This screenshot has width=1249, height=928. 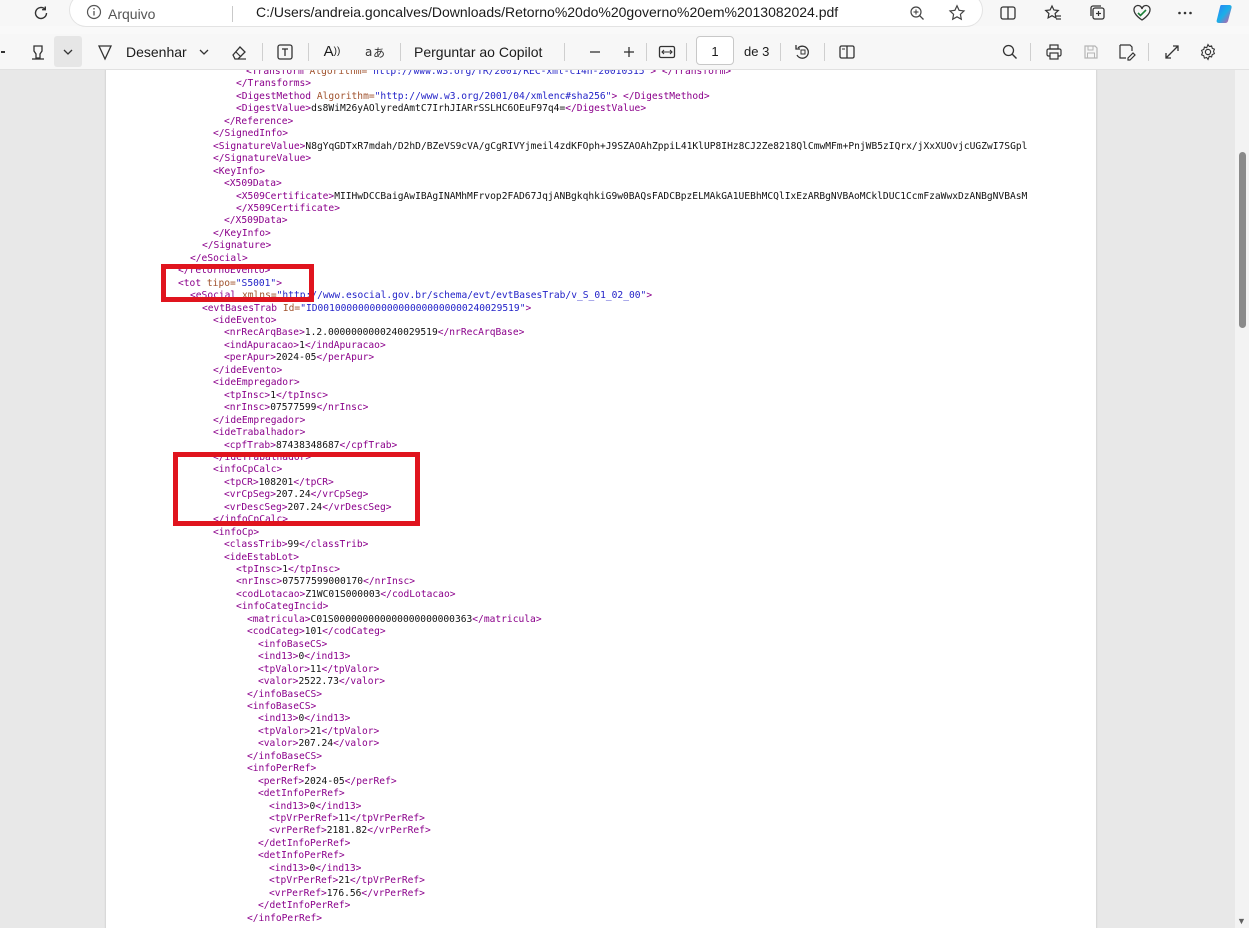 What do you see at coordinates (259, 433) in the screenshot?
I see `xml-line: <ideTrabalhador>` at bounding box center [259, 433].